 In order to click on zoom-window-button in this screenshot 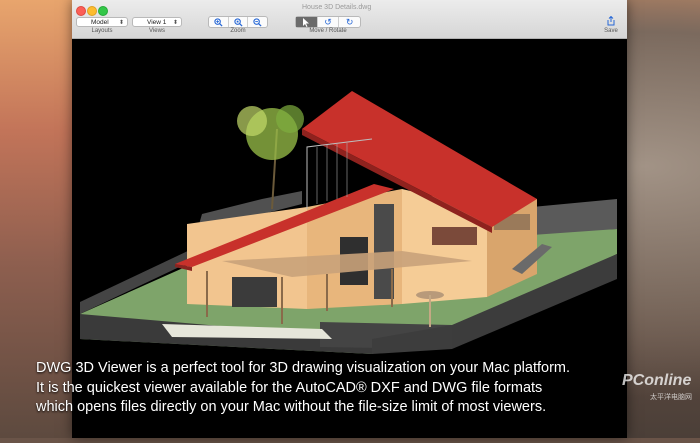, I will do `click(103, 11)`.